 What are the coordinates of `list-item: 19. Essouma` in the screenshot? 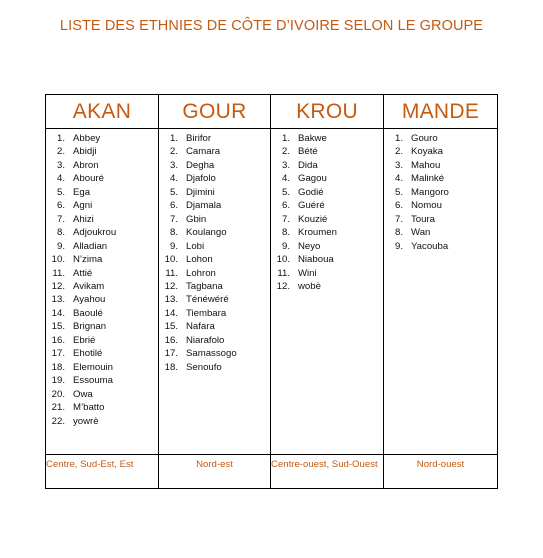 It's located at (102, 380).